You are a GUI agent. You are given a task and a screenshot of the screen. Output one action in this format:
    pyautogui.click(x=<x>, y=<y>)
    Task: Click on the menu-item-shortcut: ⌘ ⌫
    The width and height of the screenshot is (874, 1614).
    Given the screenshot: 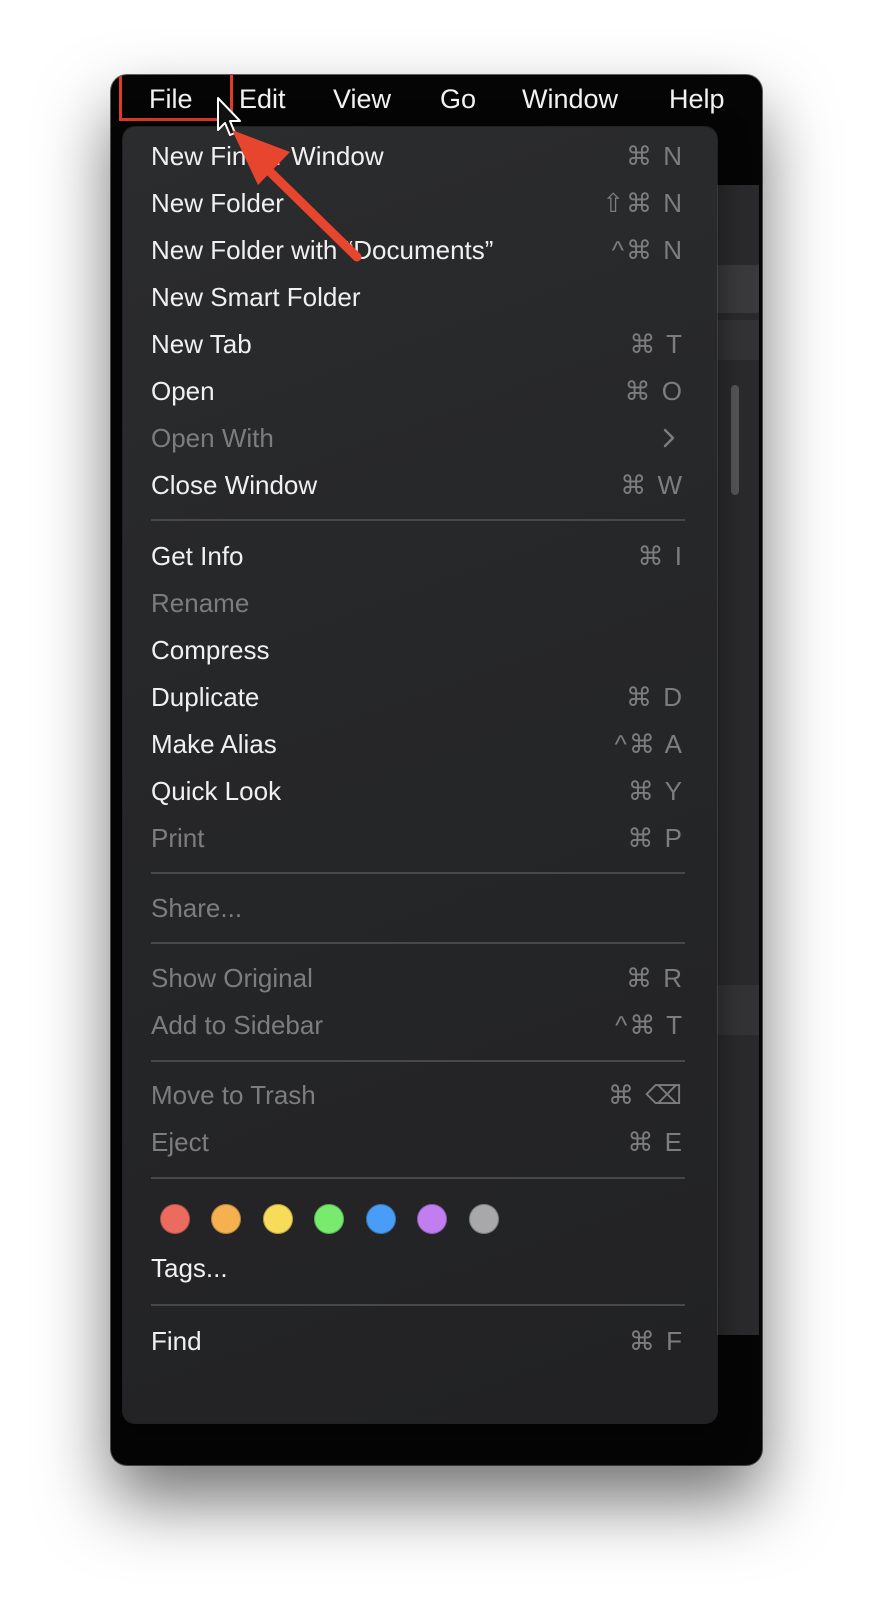 What is the action you would take?
    pyautogui.click(x=646, y=1095)
    